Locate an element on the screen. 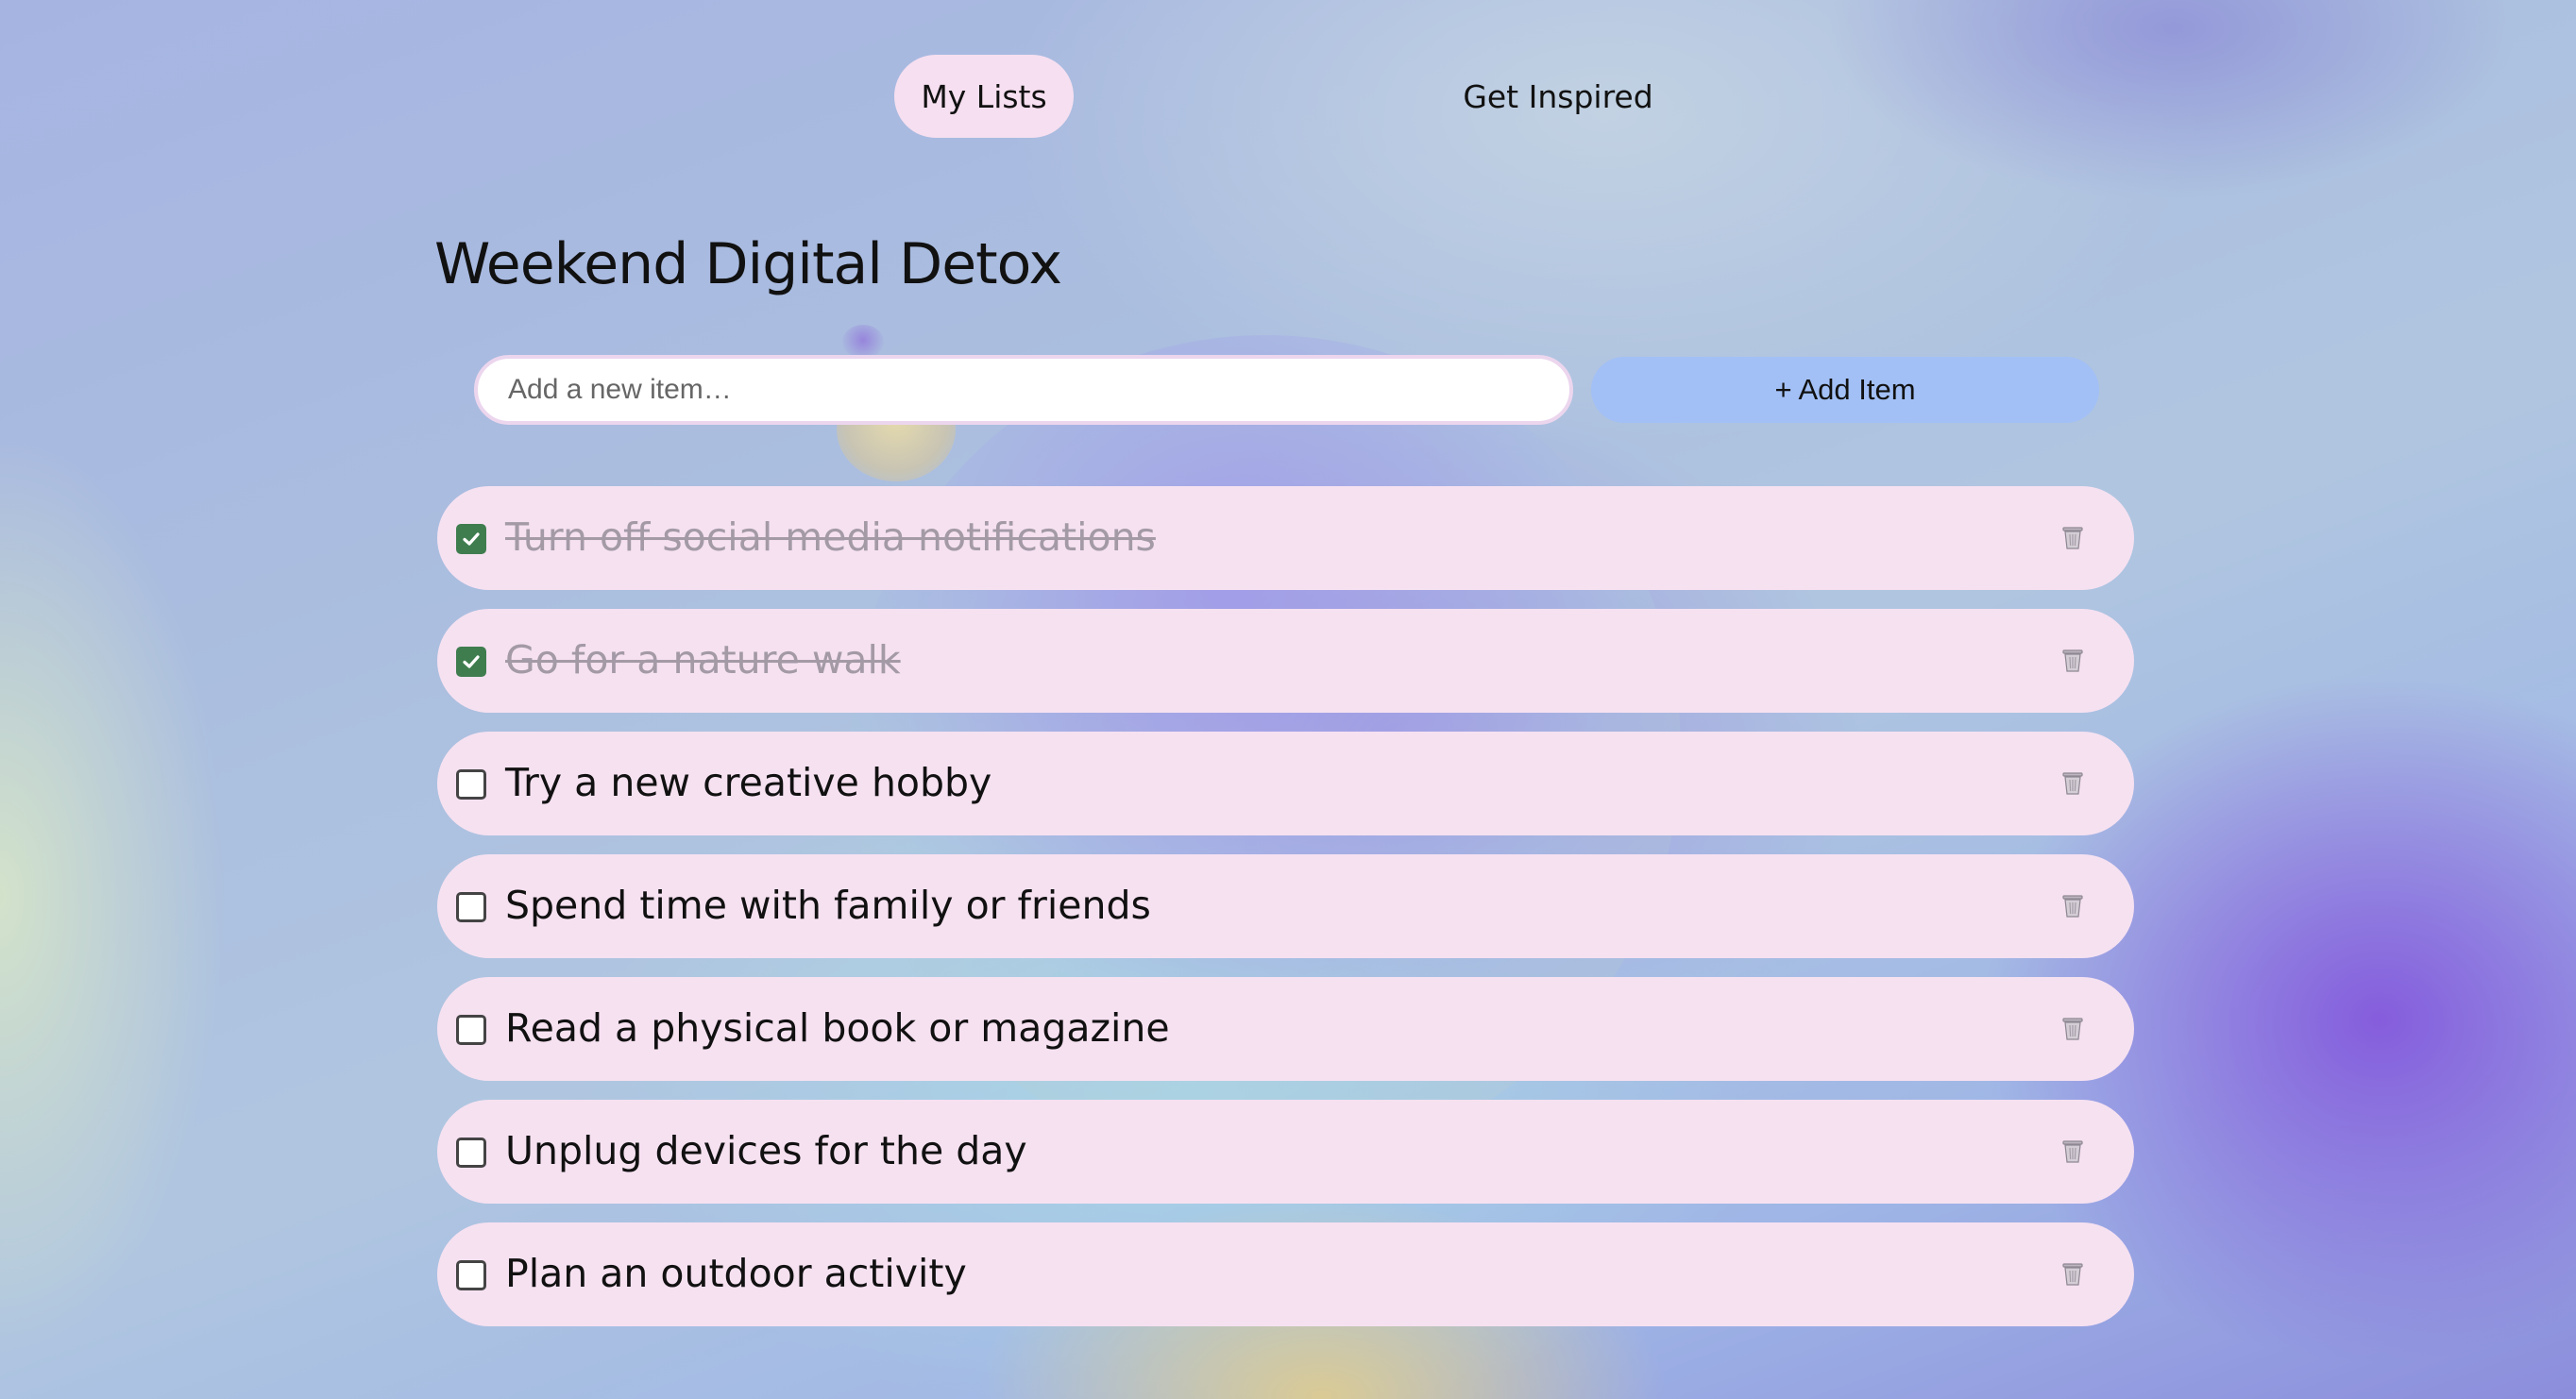 This screenshot has height=1399, width=2576. todo-item: Unplug devices for the day is located at coordinates (1285, 1152).